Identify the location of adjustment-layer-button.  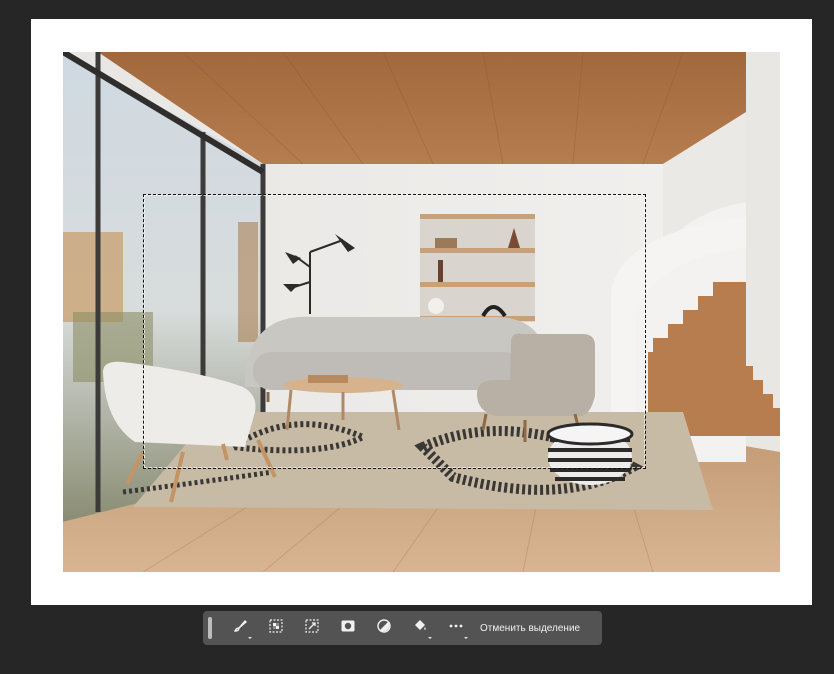
(384, 628).